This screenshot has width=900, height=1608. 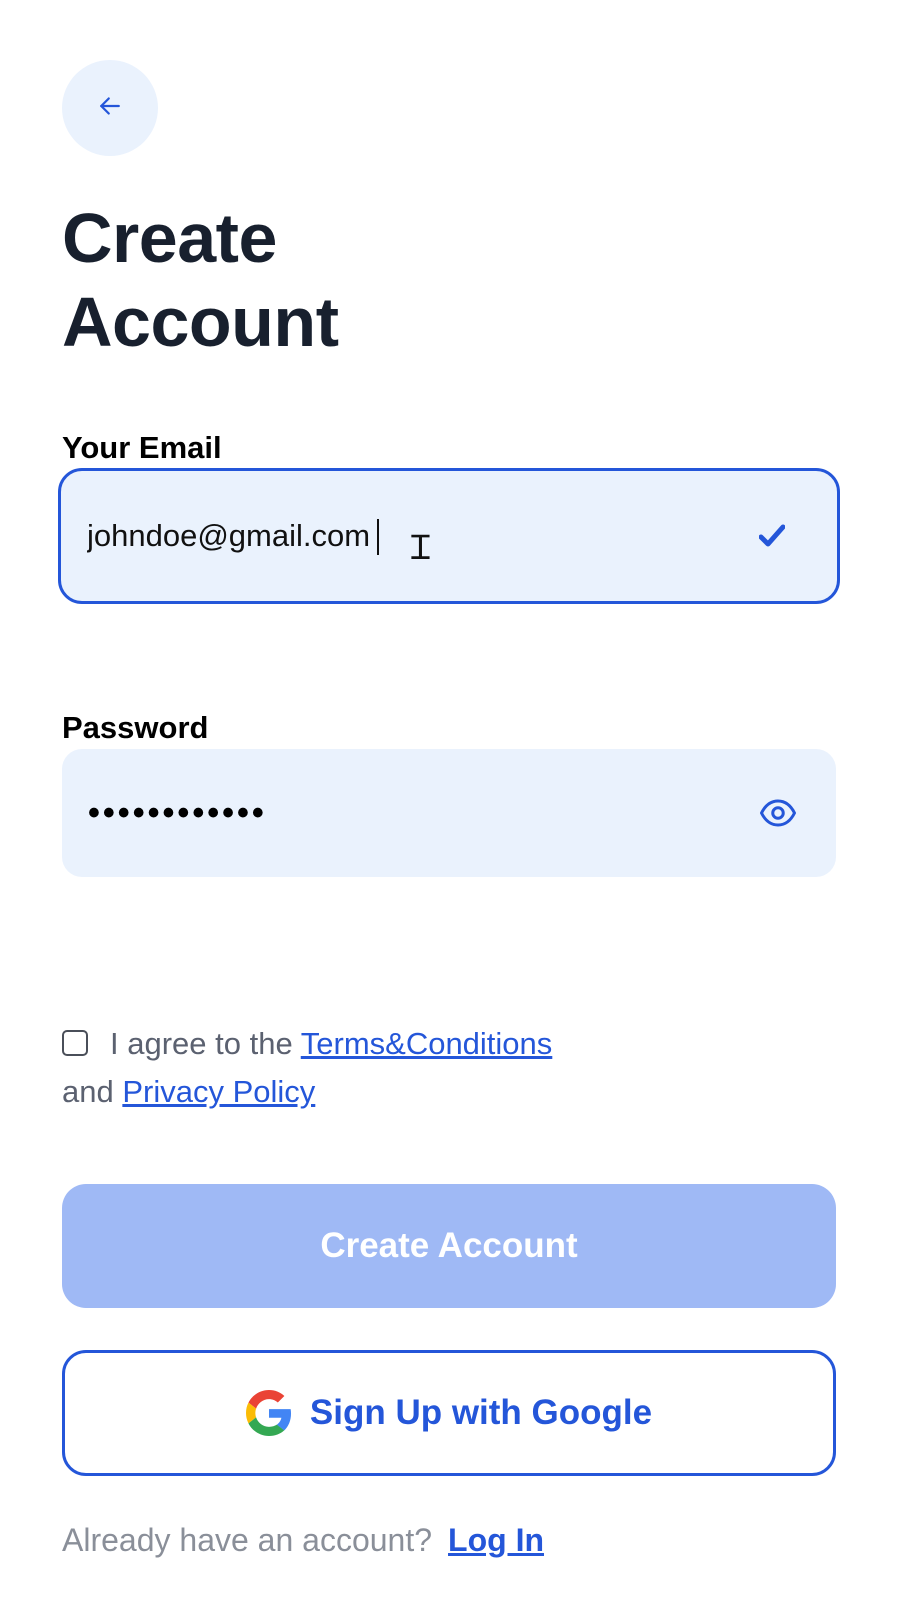 What do you see at coordinates (201, 1043) in the screenshot?
I see `agree-prefix: I agree to the` at bounding box center [201, 1043].